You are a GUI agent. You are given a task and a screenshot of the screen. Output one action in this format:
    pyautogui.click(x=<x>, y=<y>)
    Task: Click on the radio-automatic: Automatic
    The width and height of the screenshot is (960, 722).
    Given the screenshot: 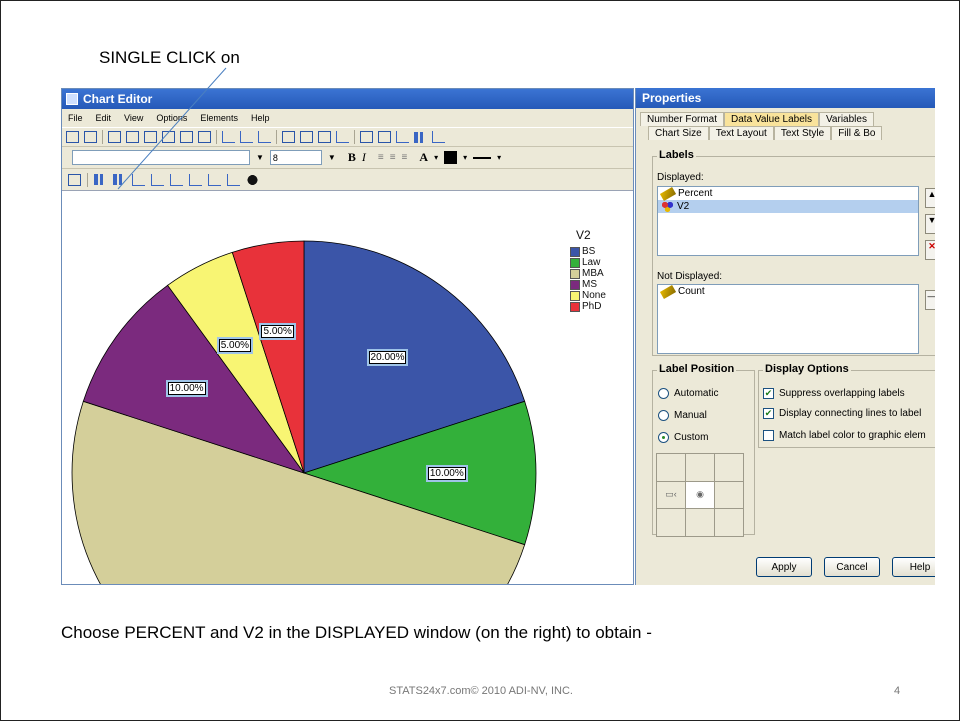 What is the action you would take?
    pyautogui.click(x=688, y=393)
    